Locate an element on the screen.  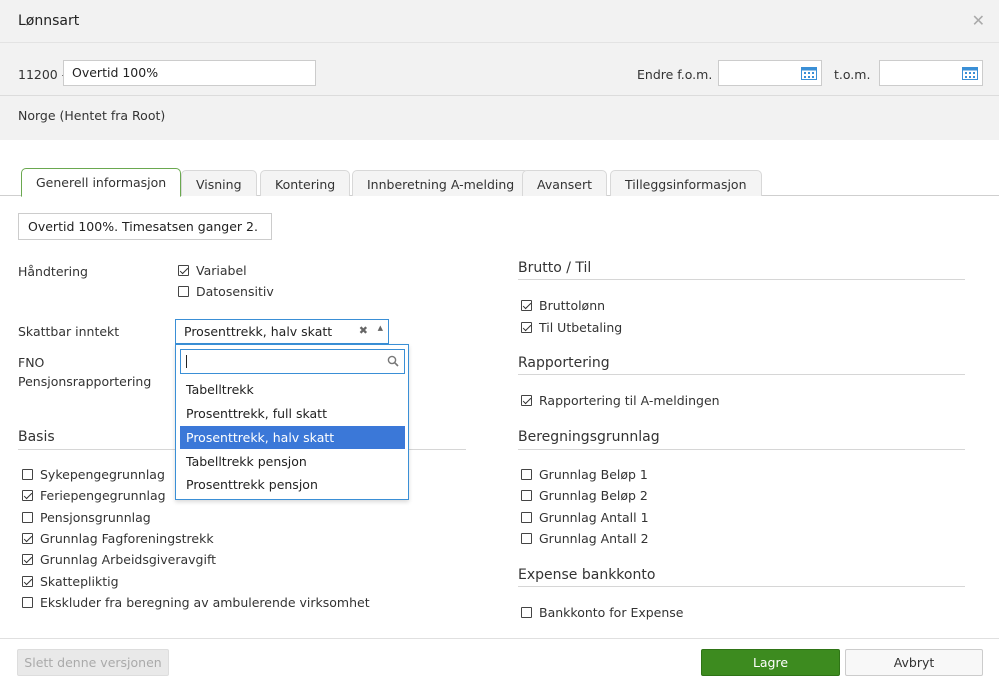
datosensitiv-checkbox: Datosensitiv is located at coordinates (226, 291).